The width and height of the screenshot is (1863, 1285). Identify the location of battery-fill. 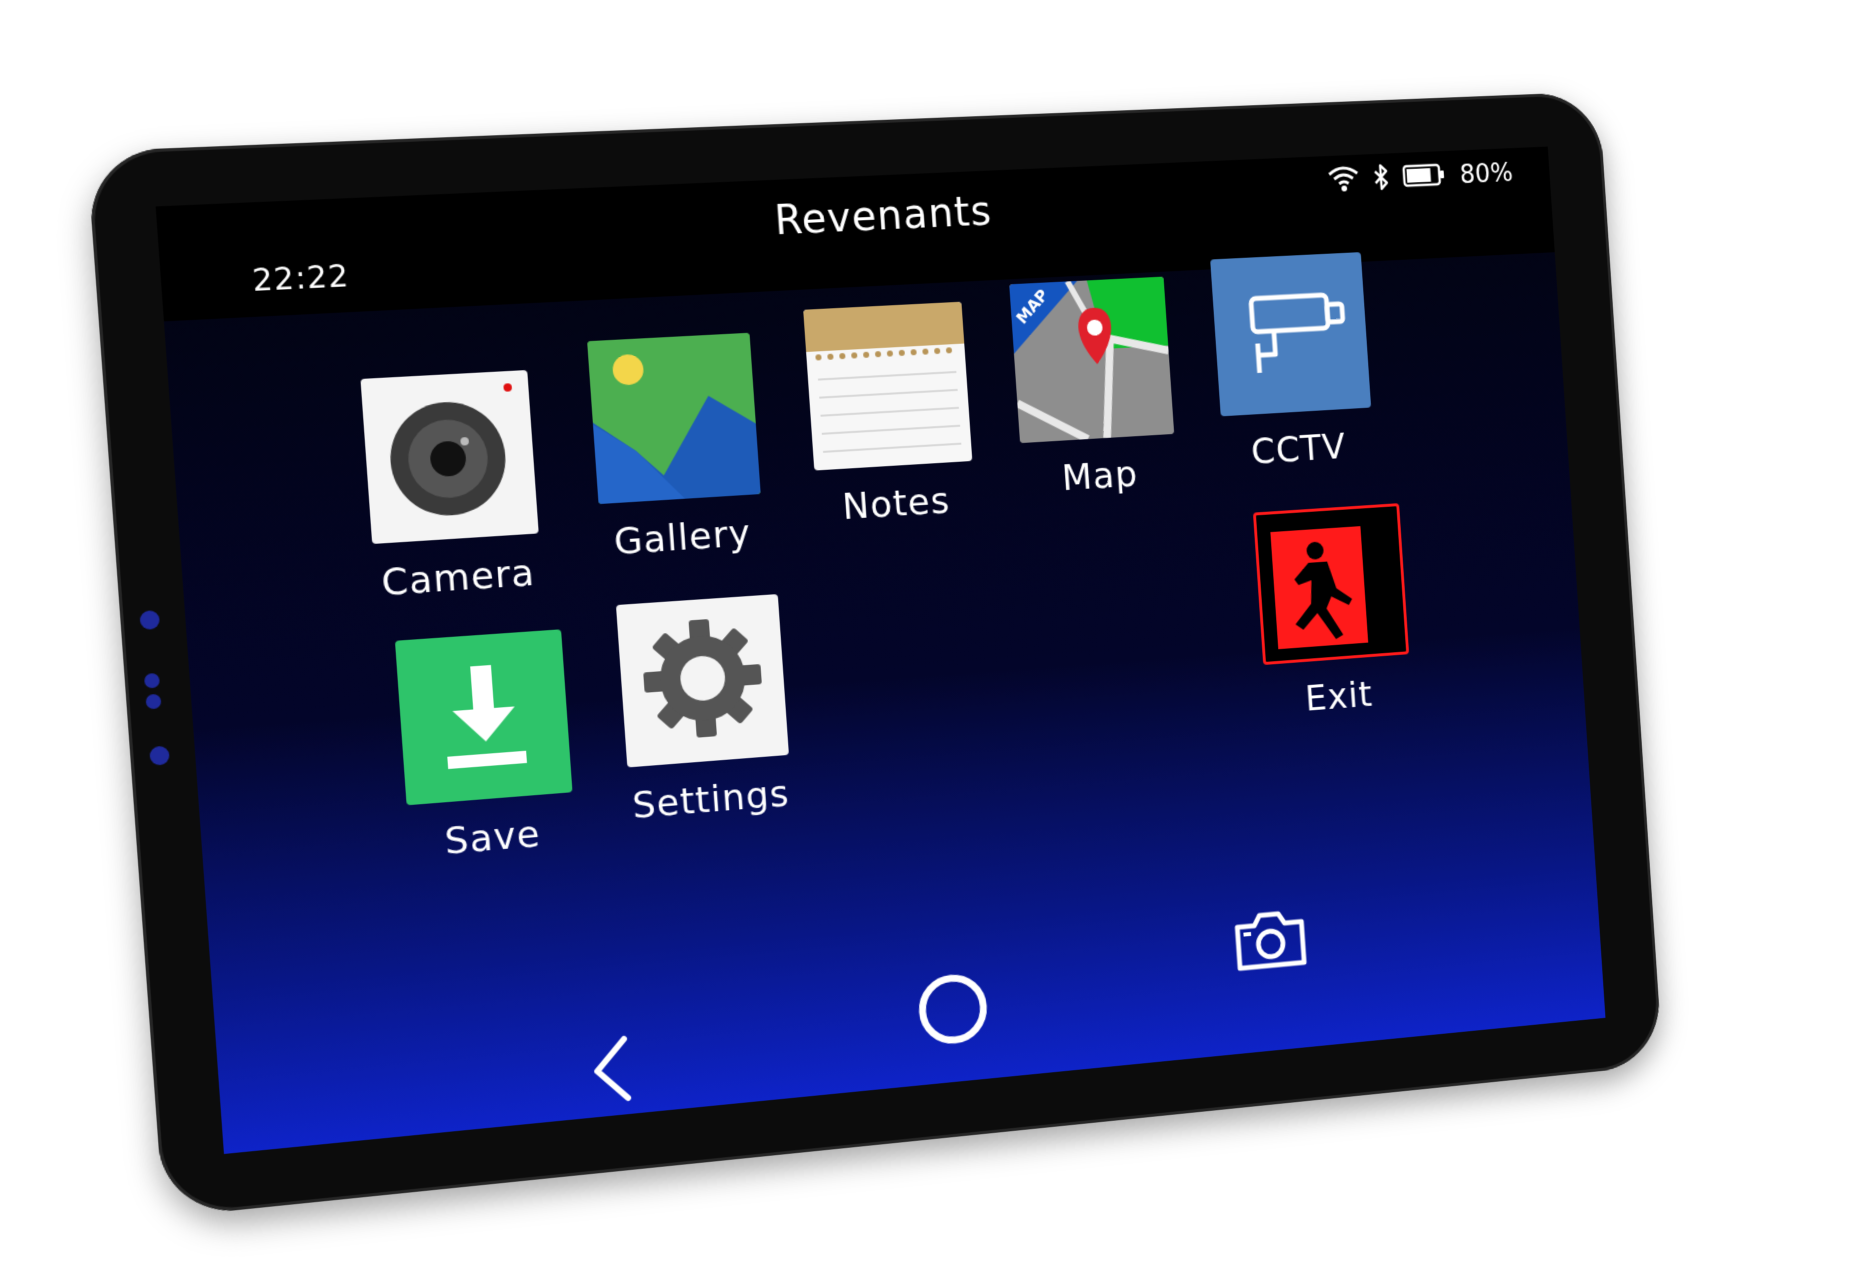
(1419, 175).